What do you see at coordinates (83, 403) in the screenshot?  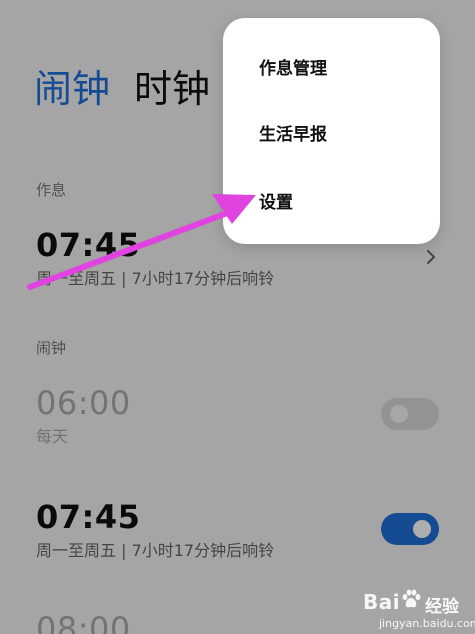 I see `alarm-time: 06:00` at bounding box center [83, 403].